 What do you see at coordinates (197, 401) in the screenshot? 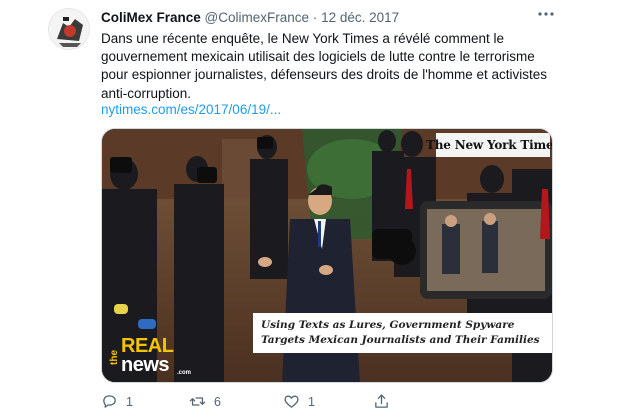
I see `retweet-icon` at bounding box center [197, 401].